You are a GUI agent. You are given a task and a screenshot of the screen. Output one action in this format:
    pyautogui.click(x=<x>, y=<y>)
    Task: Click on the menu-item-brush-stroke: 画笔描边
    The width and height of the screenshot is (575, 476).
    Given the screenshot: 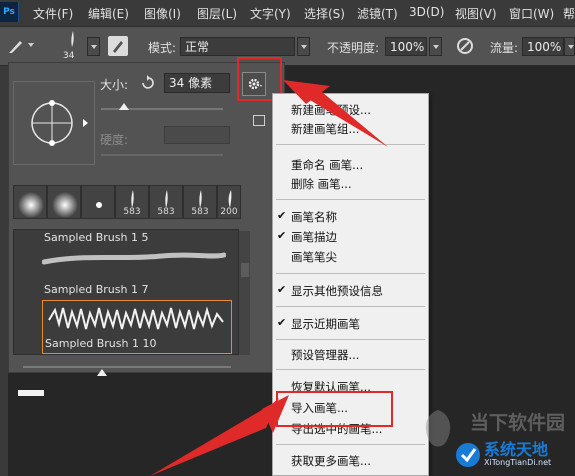 What is the action you would take?
    pyautogui.click(x=314, y=237)
    